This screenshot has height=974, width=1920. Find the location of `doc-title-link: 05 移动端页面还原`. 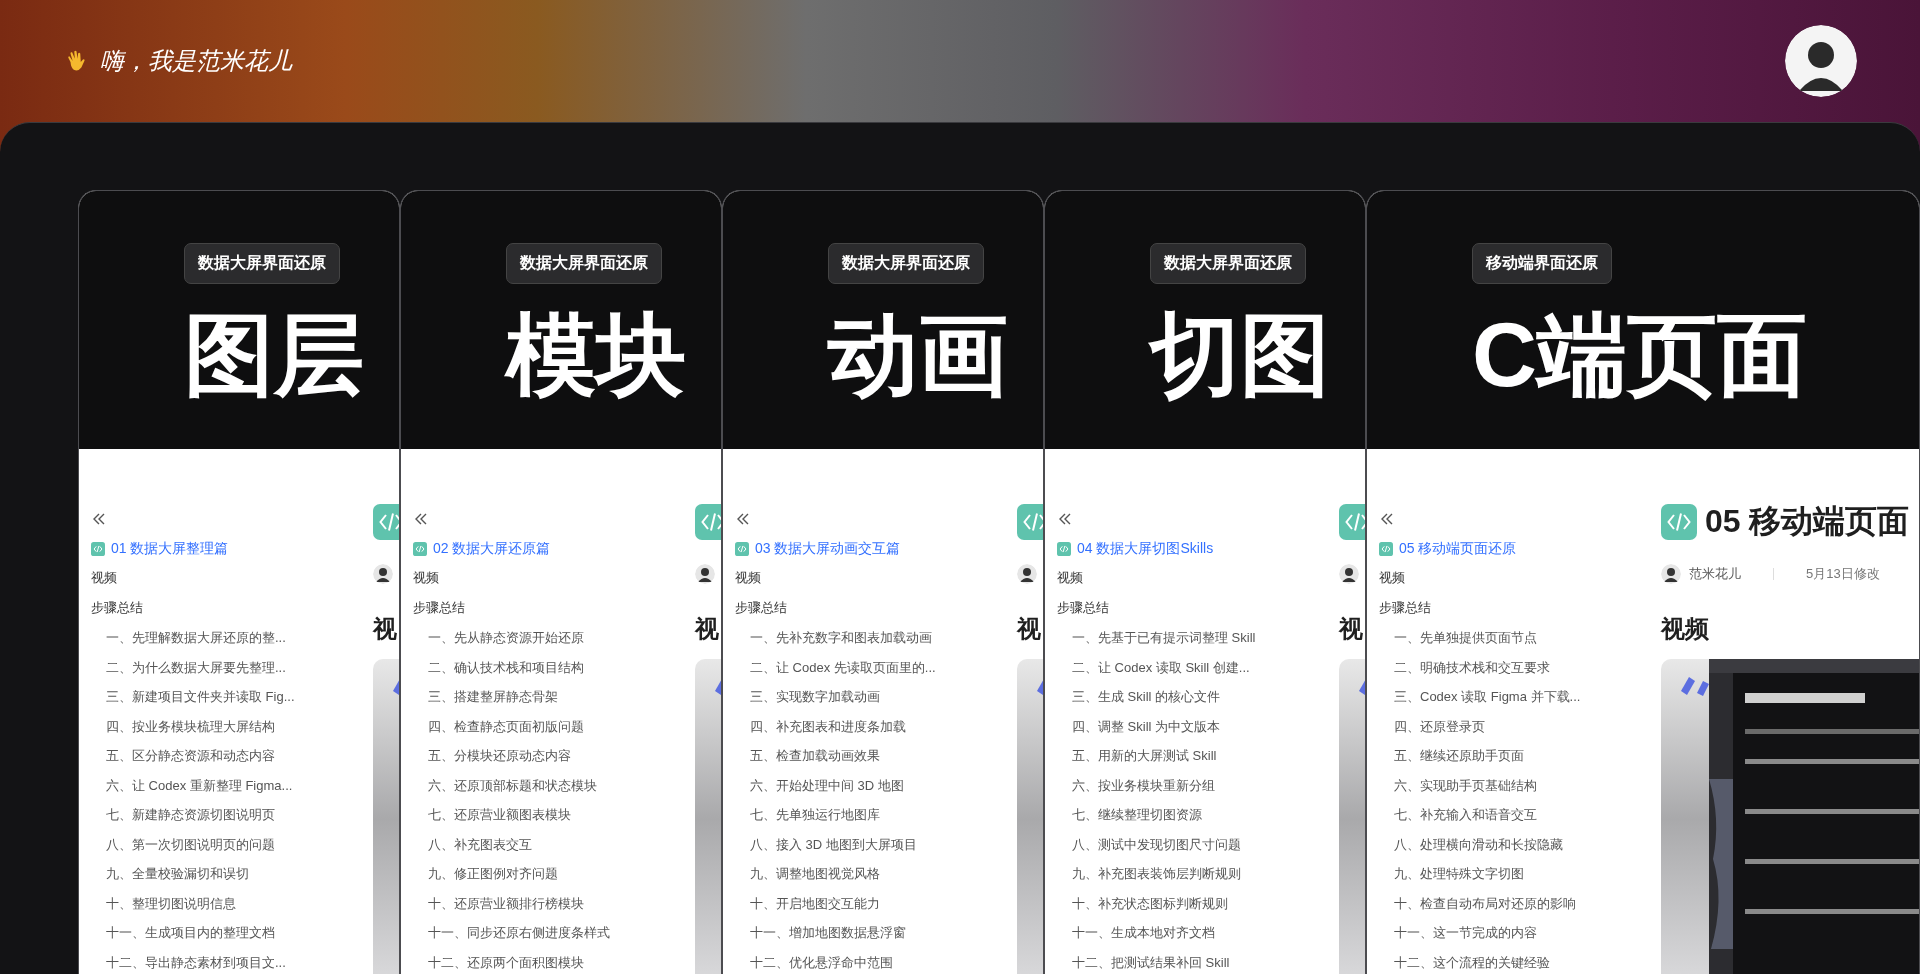

doc-title-link: 05 移动端页面还原 is located at coordinates (1458, 549).